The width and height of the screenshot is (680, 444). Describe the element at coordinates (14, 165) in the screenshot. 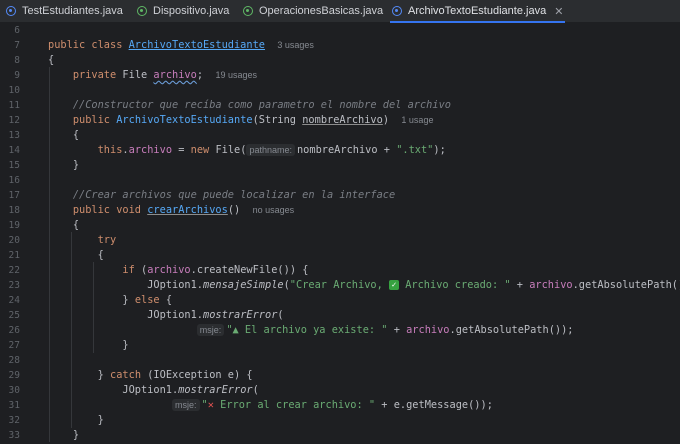

I see `line-number: 15` at that location.